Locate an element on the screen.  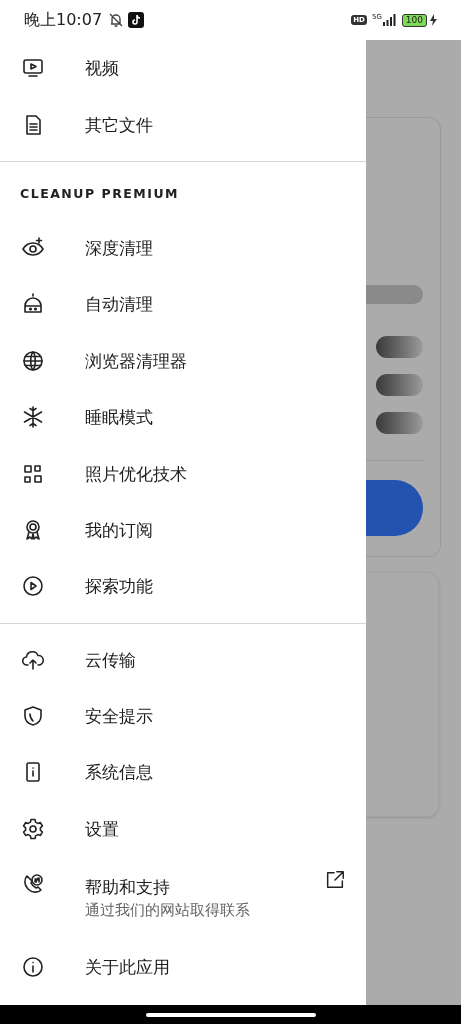
menu-item: 视频 is located at coordinates (183, 68).